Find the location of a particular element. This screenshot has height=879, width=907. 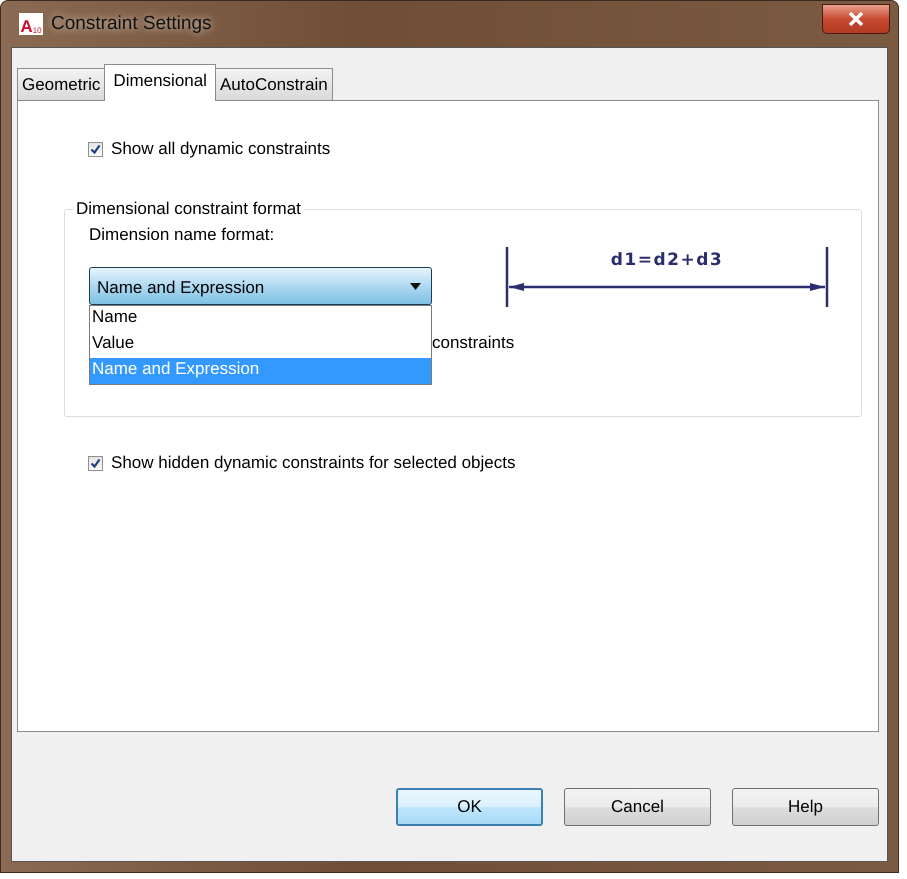

tab: Geometric is located at coordinates (61, 84).